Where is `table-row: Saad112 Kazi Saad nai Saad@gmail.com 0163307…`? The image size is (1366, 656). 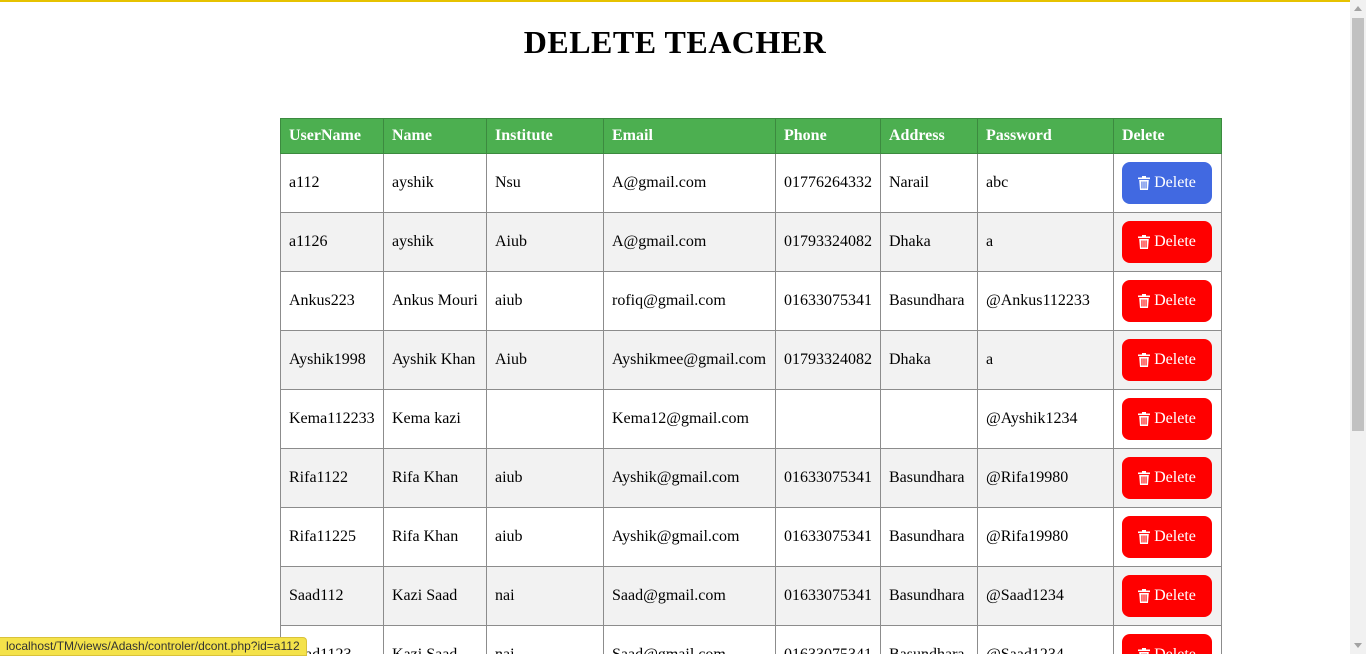 table-row: Saad112 Kazi Saad nai Saad@gmail.com 0163307… is located at coordinates (751, 596).